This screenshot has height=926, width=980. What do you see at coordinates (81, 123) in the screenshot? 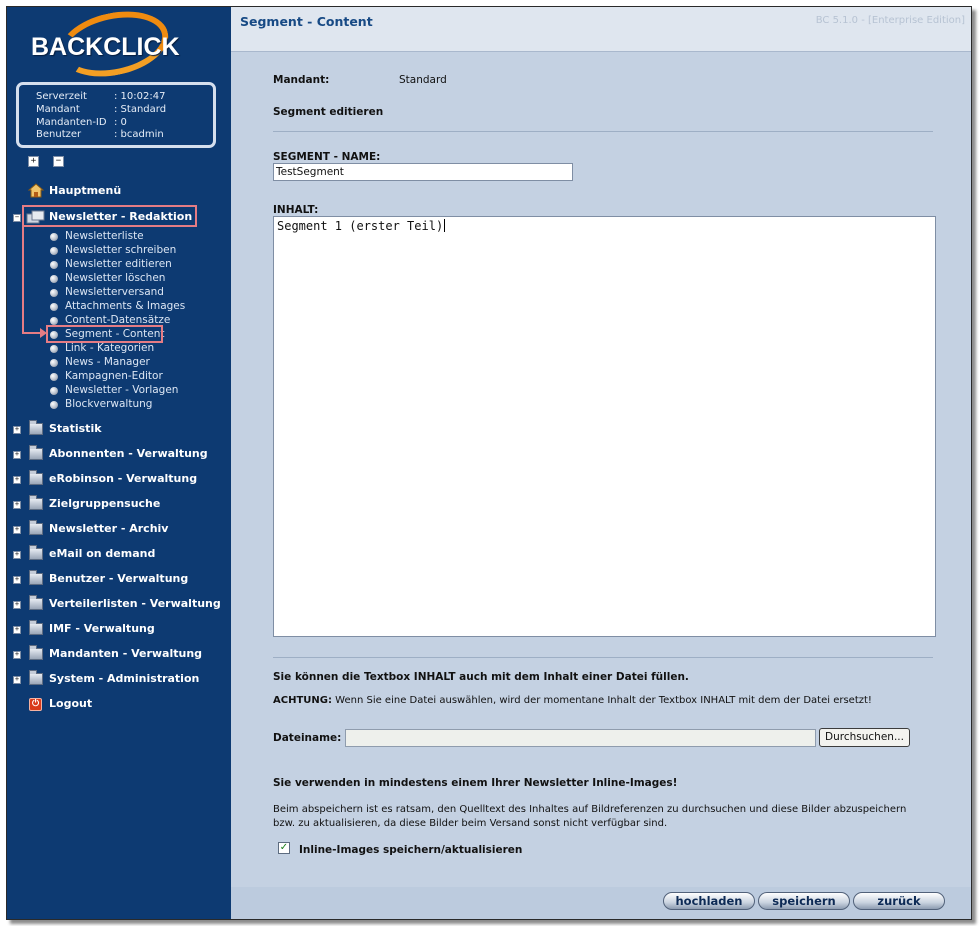
I see `info-row: Mandanten-ID: 0` at bounding box center [81, 123].